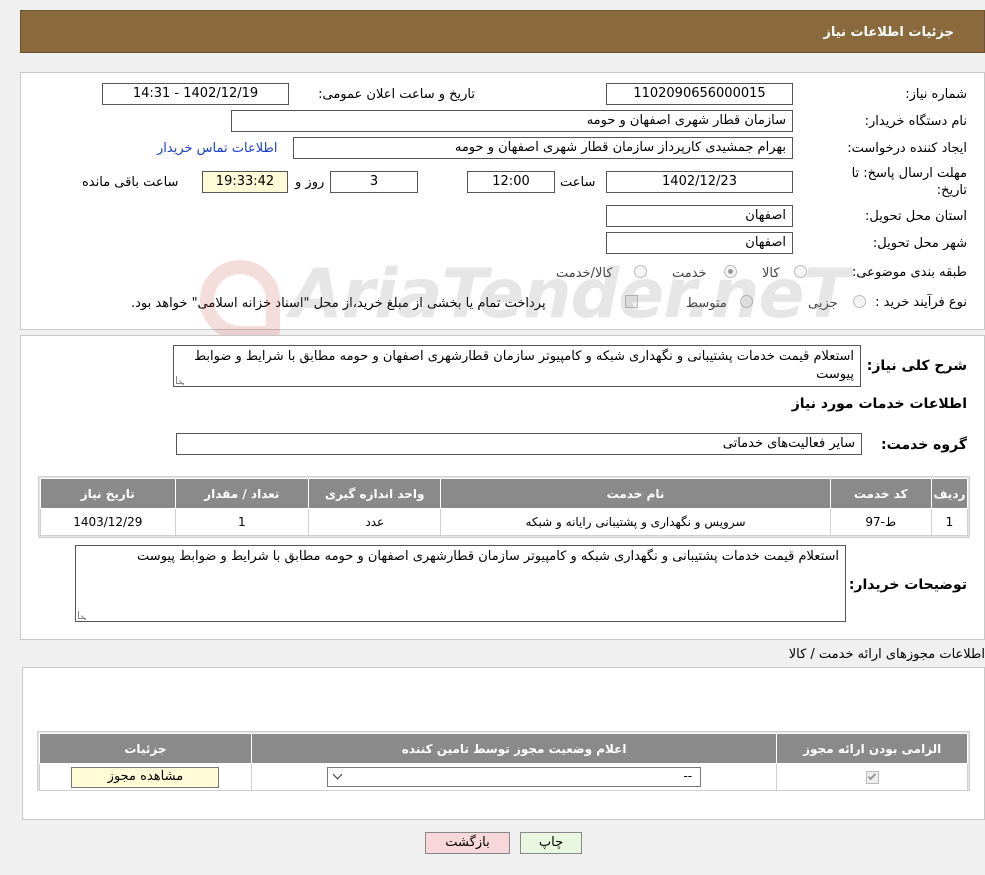 The width and height of the screenshot is (985, 875). What do you see at coordinates (949, 493) in the screenshot?
I see `col-row-number: ردیف` at bounding box center [949, 493].